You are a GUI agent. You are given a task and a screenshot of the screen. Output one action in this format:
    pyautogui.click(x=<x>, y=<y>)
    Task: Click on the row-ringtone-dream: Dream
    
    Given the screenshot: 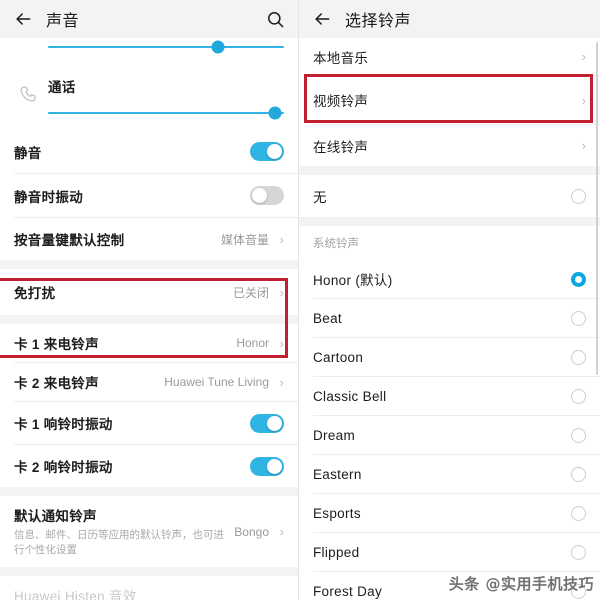 What is the action you would take?
    pyautogui.click(x=449, y=435)
    